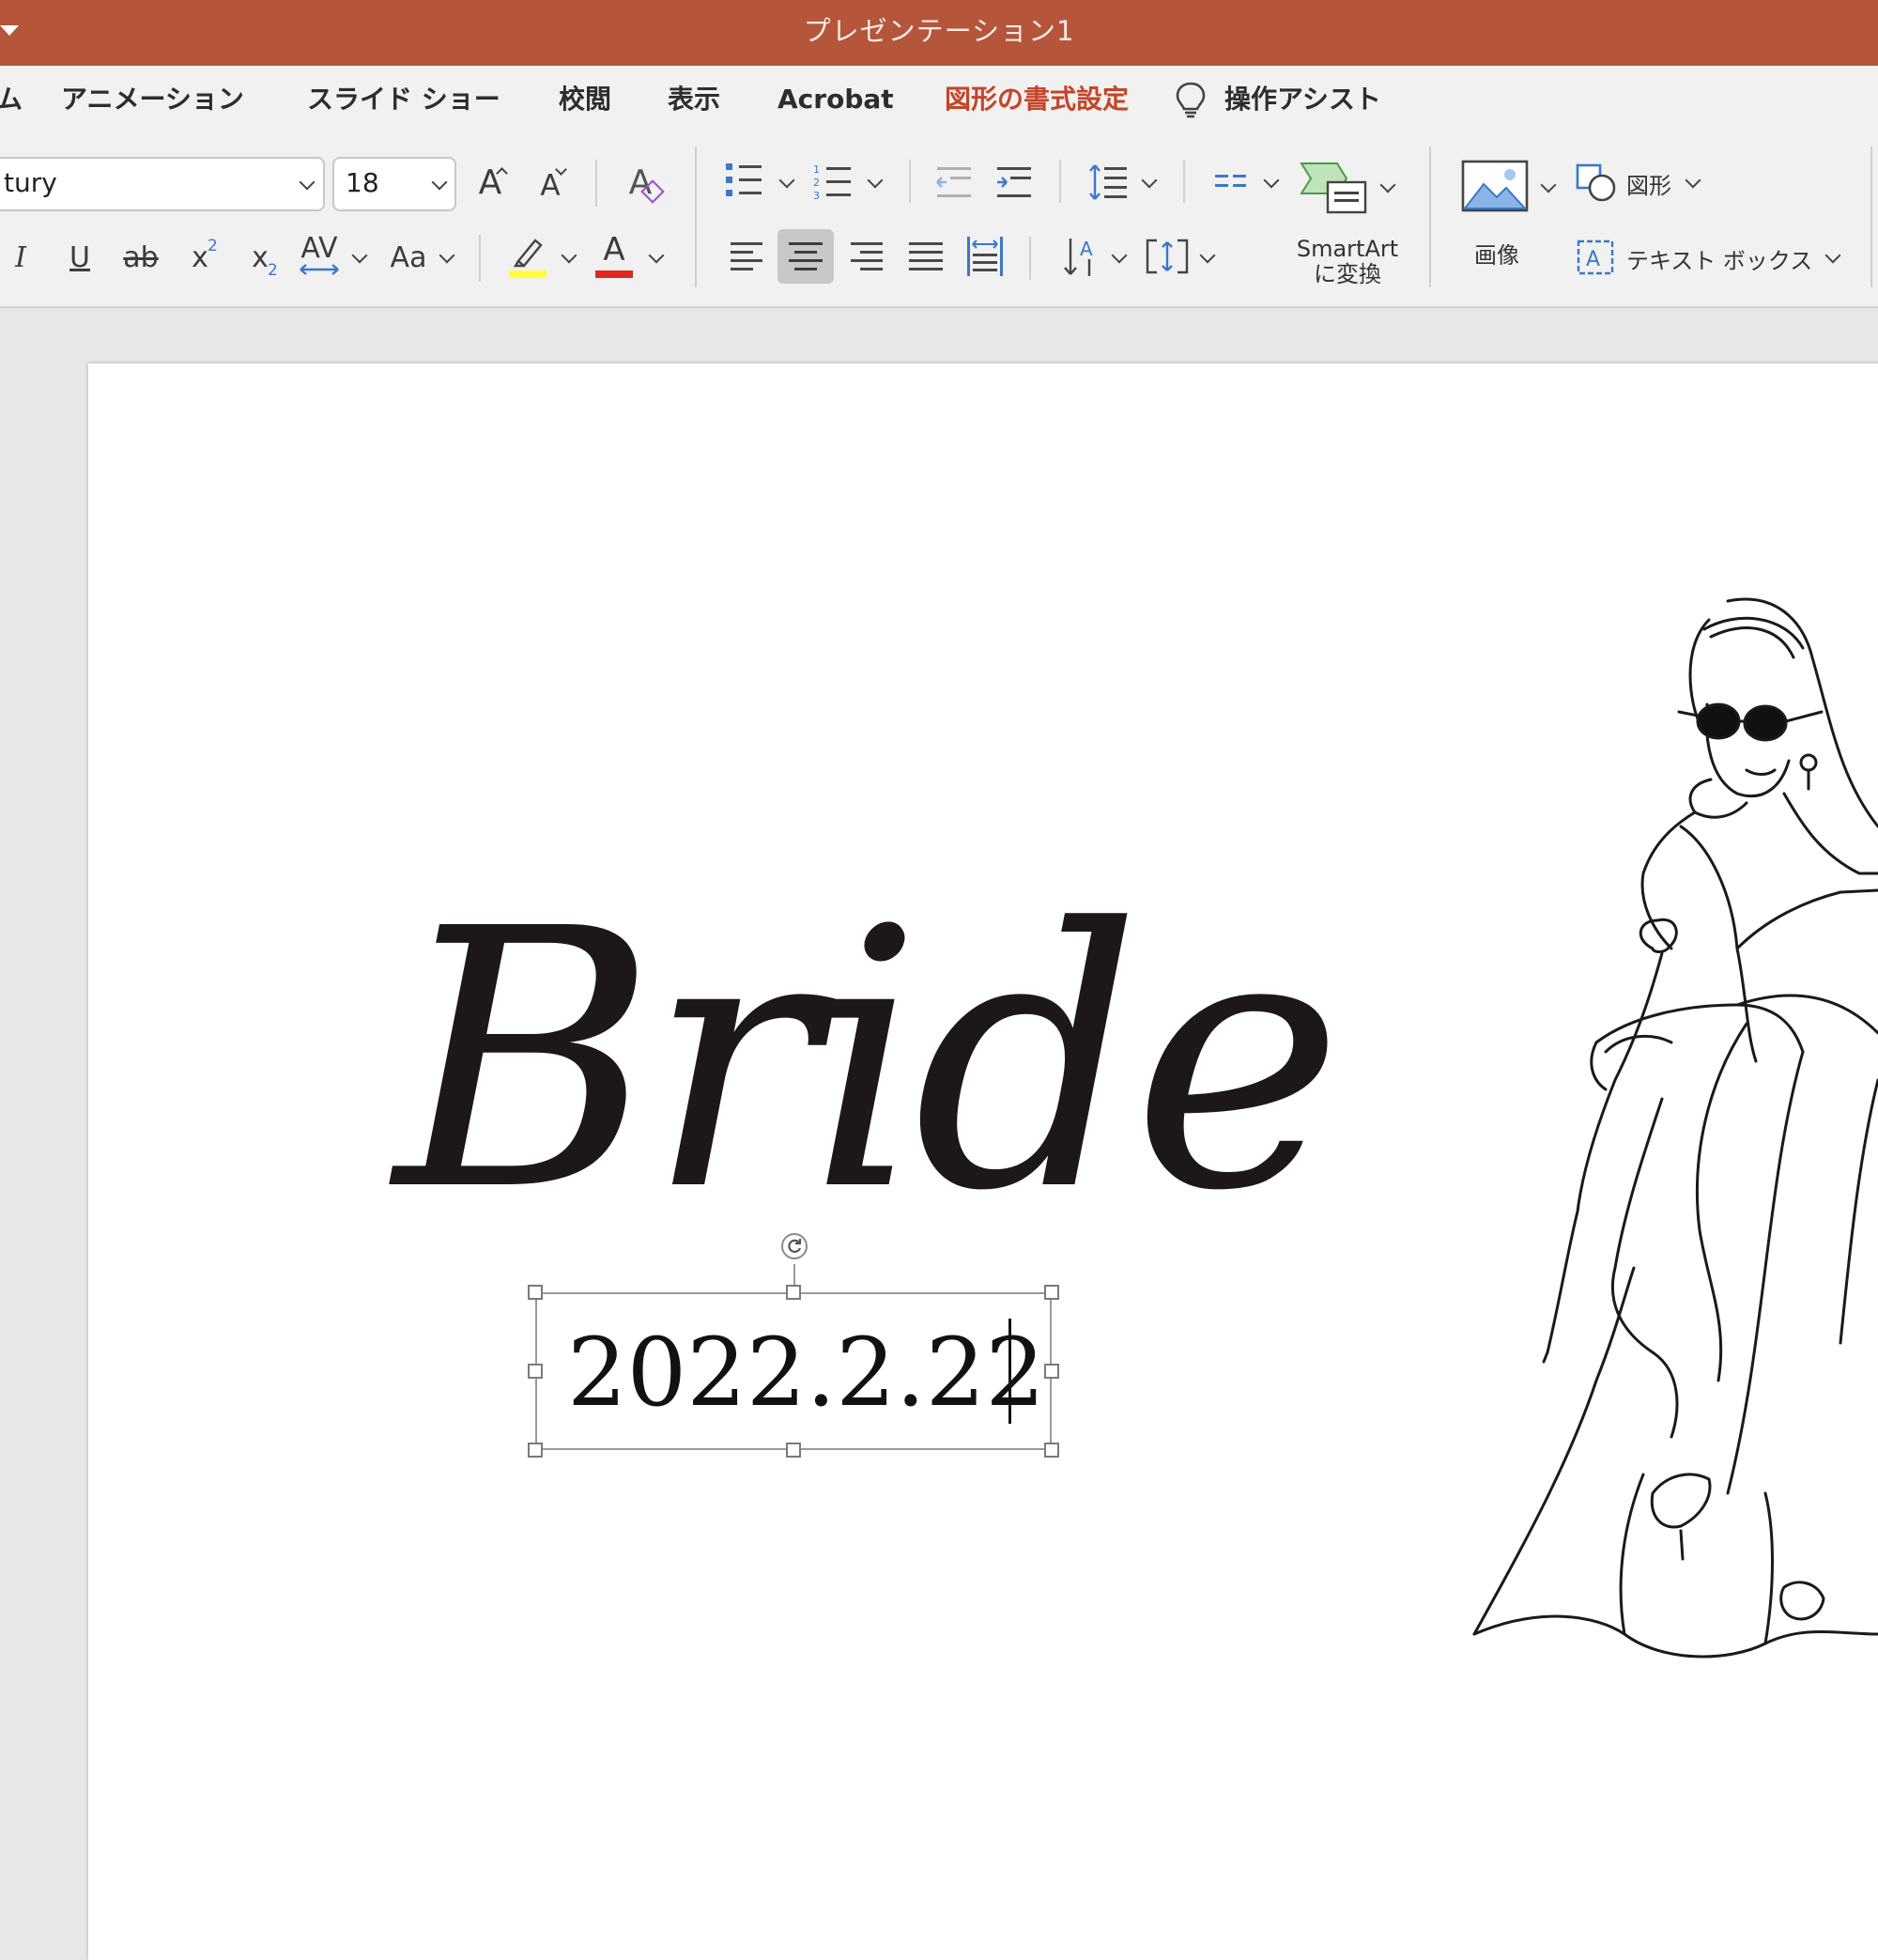  I want to click on align-left-icon, so click(747, 257).